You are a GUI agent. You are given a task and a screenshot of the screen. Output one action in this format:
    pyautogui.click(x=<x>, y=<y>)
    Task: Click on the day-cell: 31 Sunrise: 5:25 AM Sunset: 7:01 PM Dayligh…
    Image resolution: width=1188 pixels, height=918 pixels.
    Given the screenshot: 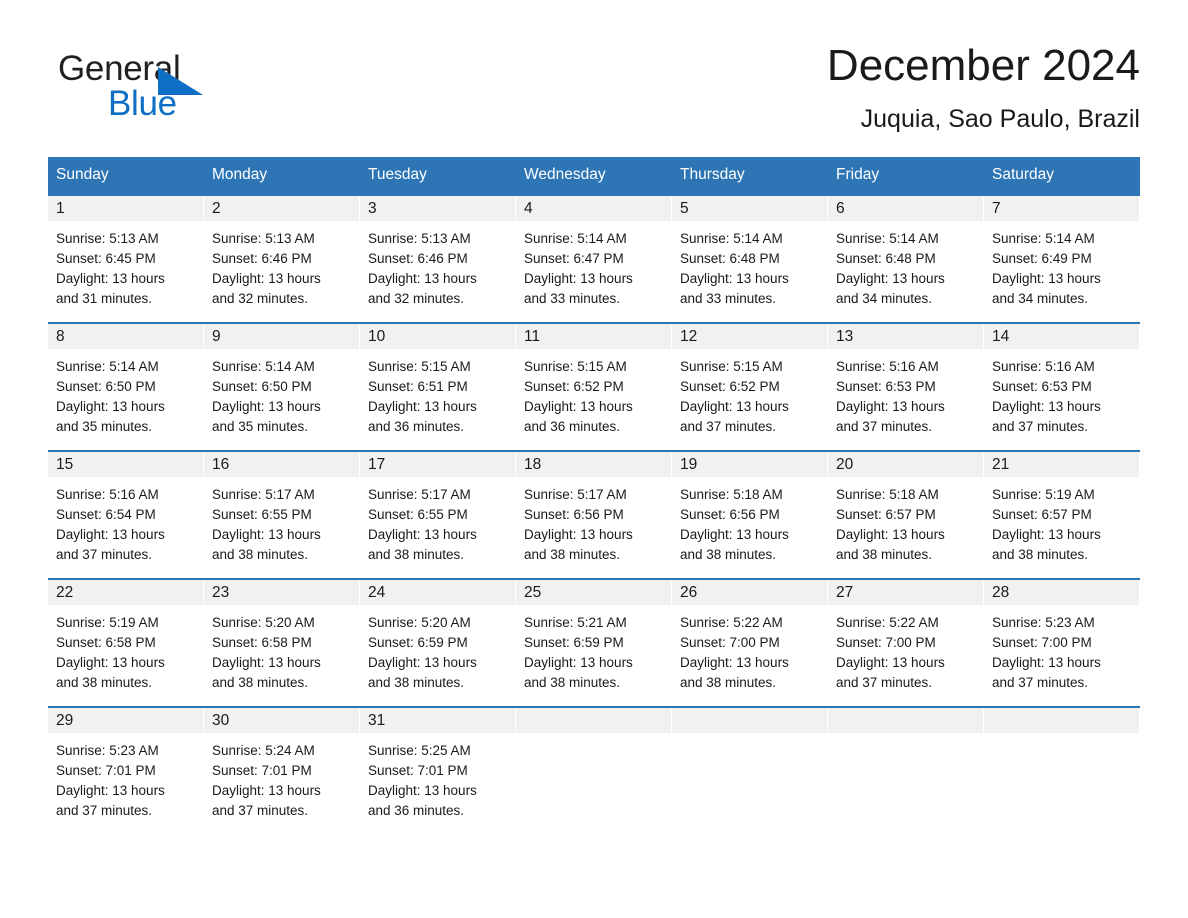 What is the action you would take?
    pyautogui.click(x=438, y=766)
    